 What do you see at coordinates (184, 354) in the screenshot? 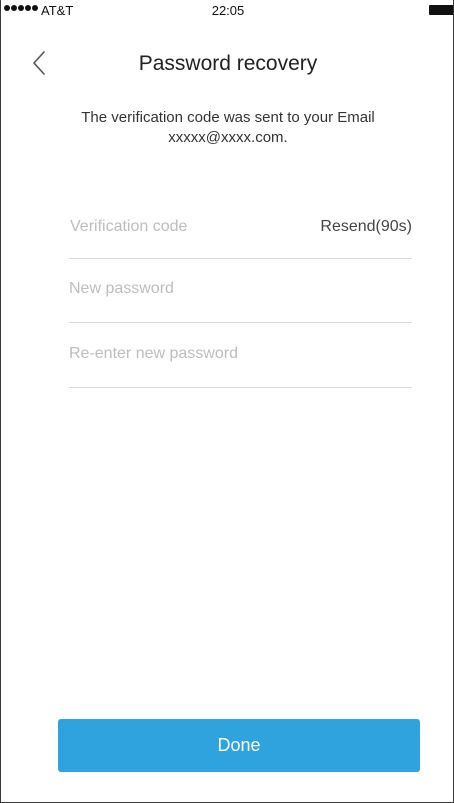
I see `confirm-password-input` at bounding box center [184, 354].